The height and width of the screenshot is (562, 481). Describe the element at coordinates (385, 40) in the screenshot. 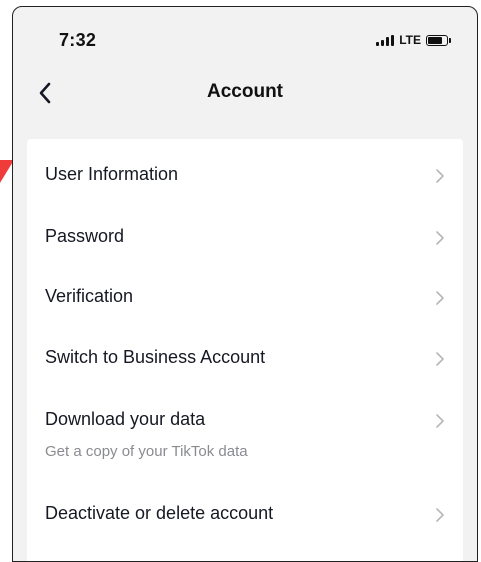

I see `signal-bars-icon` at that location.